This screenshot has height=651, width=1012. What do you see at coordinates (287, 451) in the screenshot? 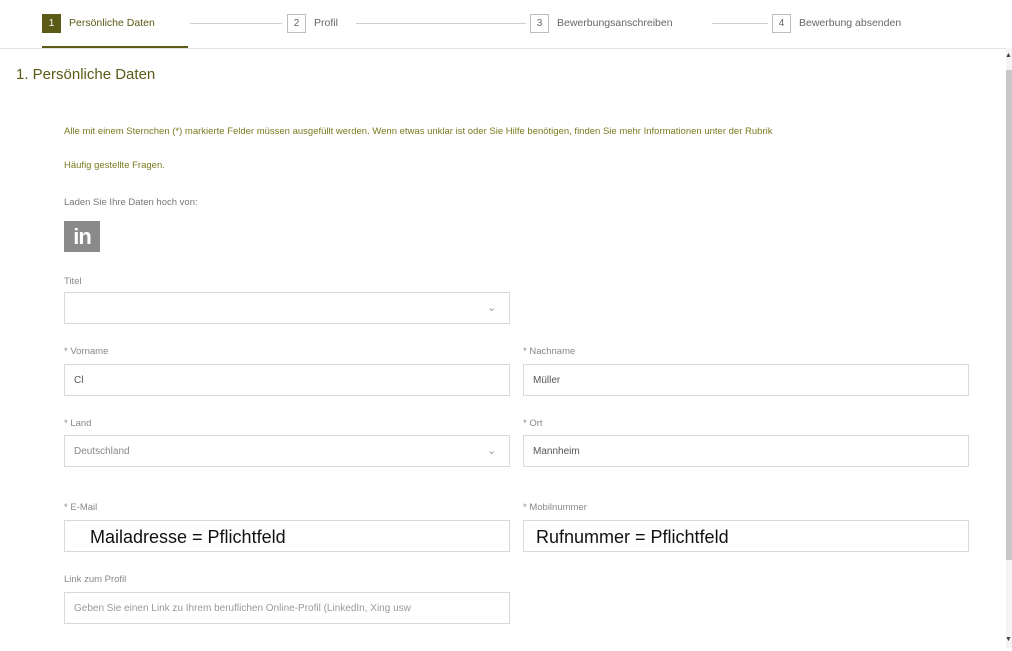
I see `country-select: Deutschland ⌄` at bounding box center [287, 451].